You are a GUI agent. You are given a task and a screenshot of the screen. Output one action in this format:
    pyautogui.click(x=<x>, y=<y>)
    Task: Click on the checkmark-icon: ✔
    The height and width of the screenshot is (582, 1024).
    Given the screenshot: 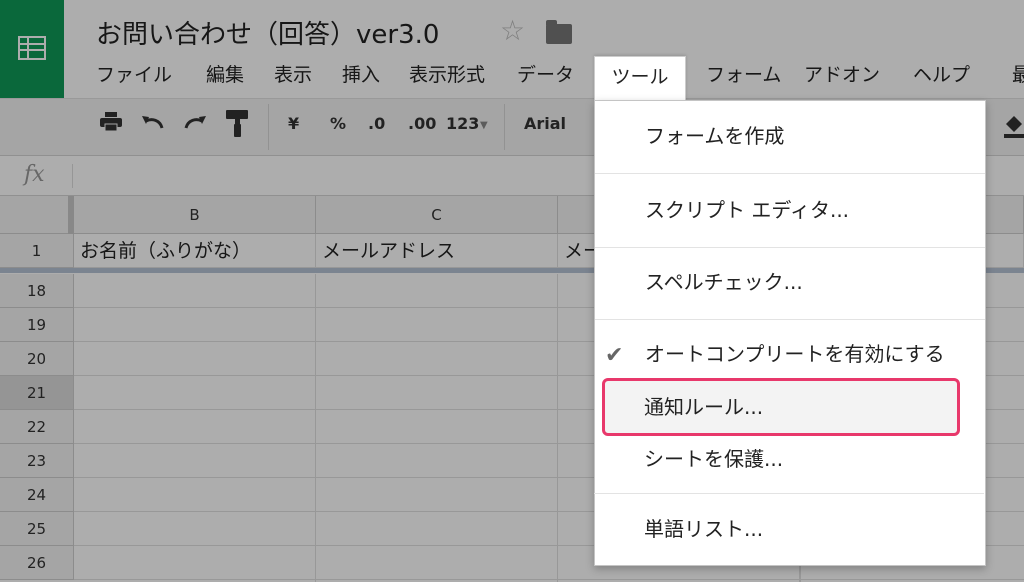 What is the action you would take?
    pyautogui.click(x=614, y=355)
    